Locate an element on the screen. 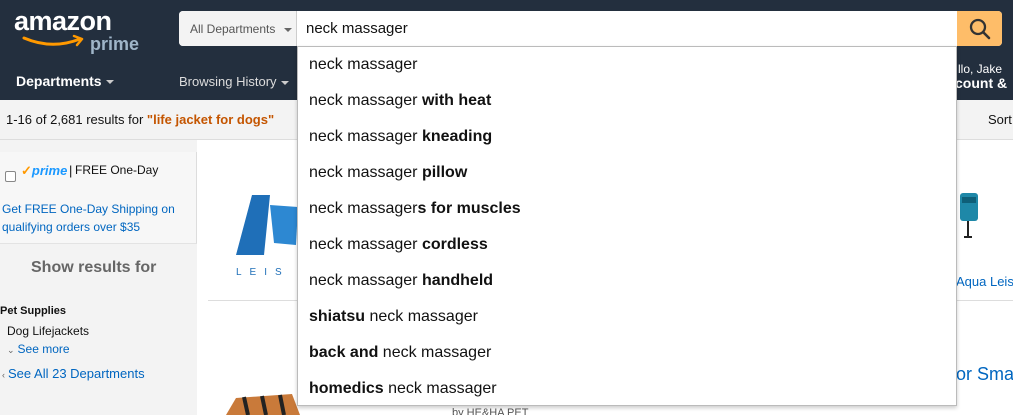 The width and height of the screenshot is (1013, 415). department-select-label: All Departments is located at coordinates (233, 28).